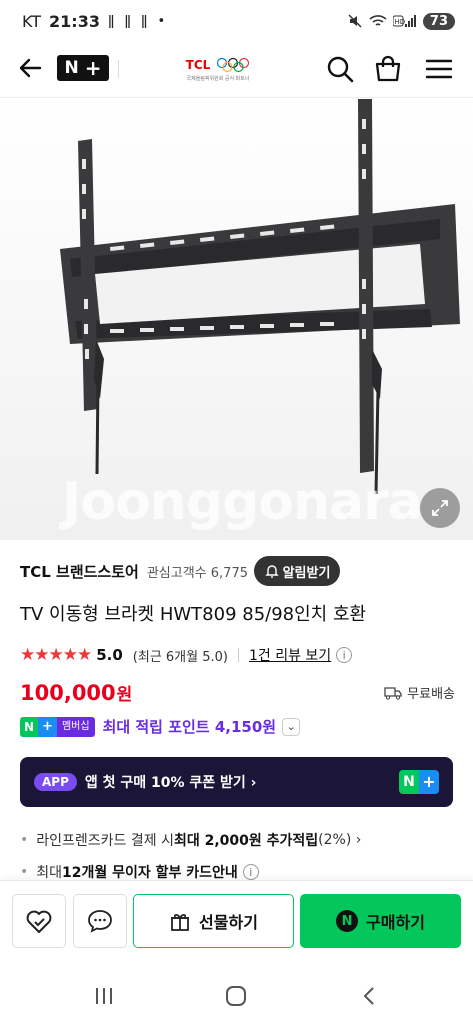 The width and height of the screenshot is (473, 1024). What do you see at coordinates (344, 655) in the screenshot?
I see `info-icon: i` at bounding box center [344, 655].